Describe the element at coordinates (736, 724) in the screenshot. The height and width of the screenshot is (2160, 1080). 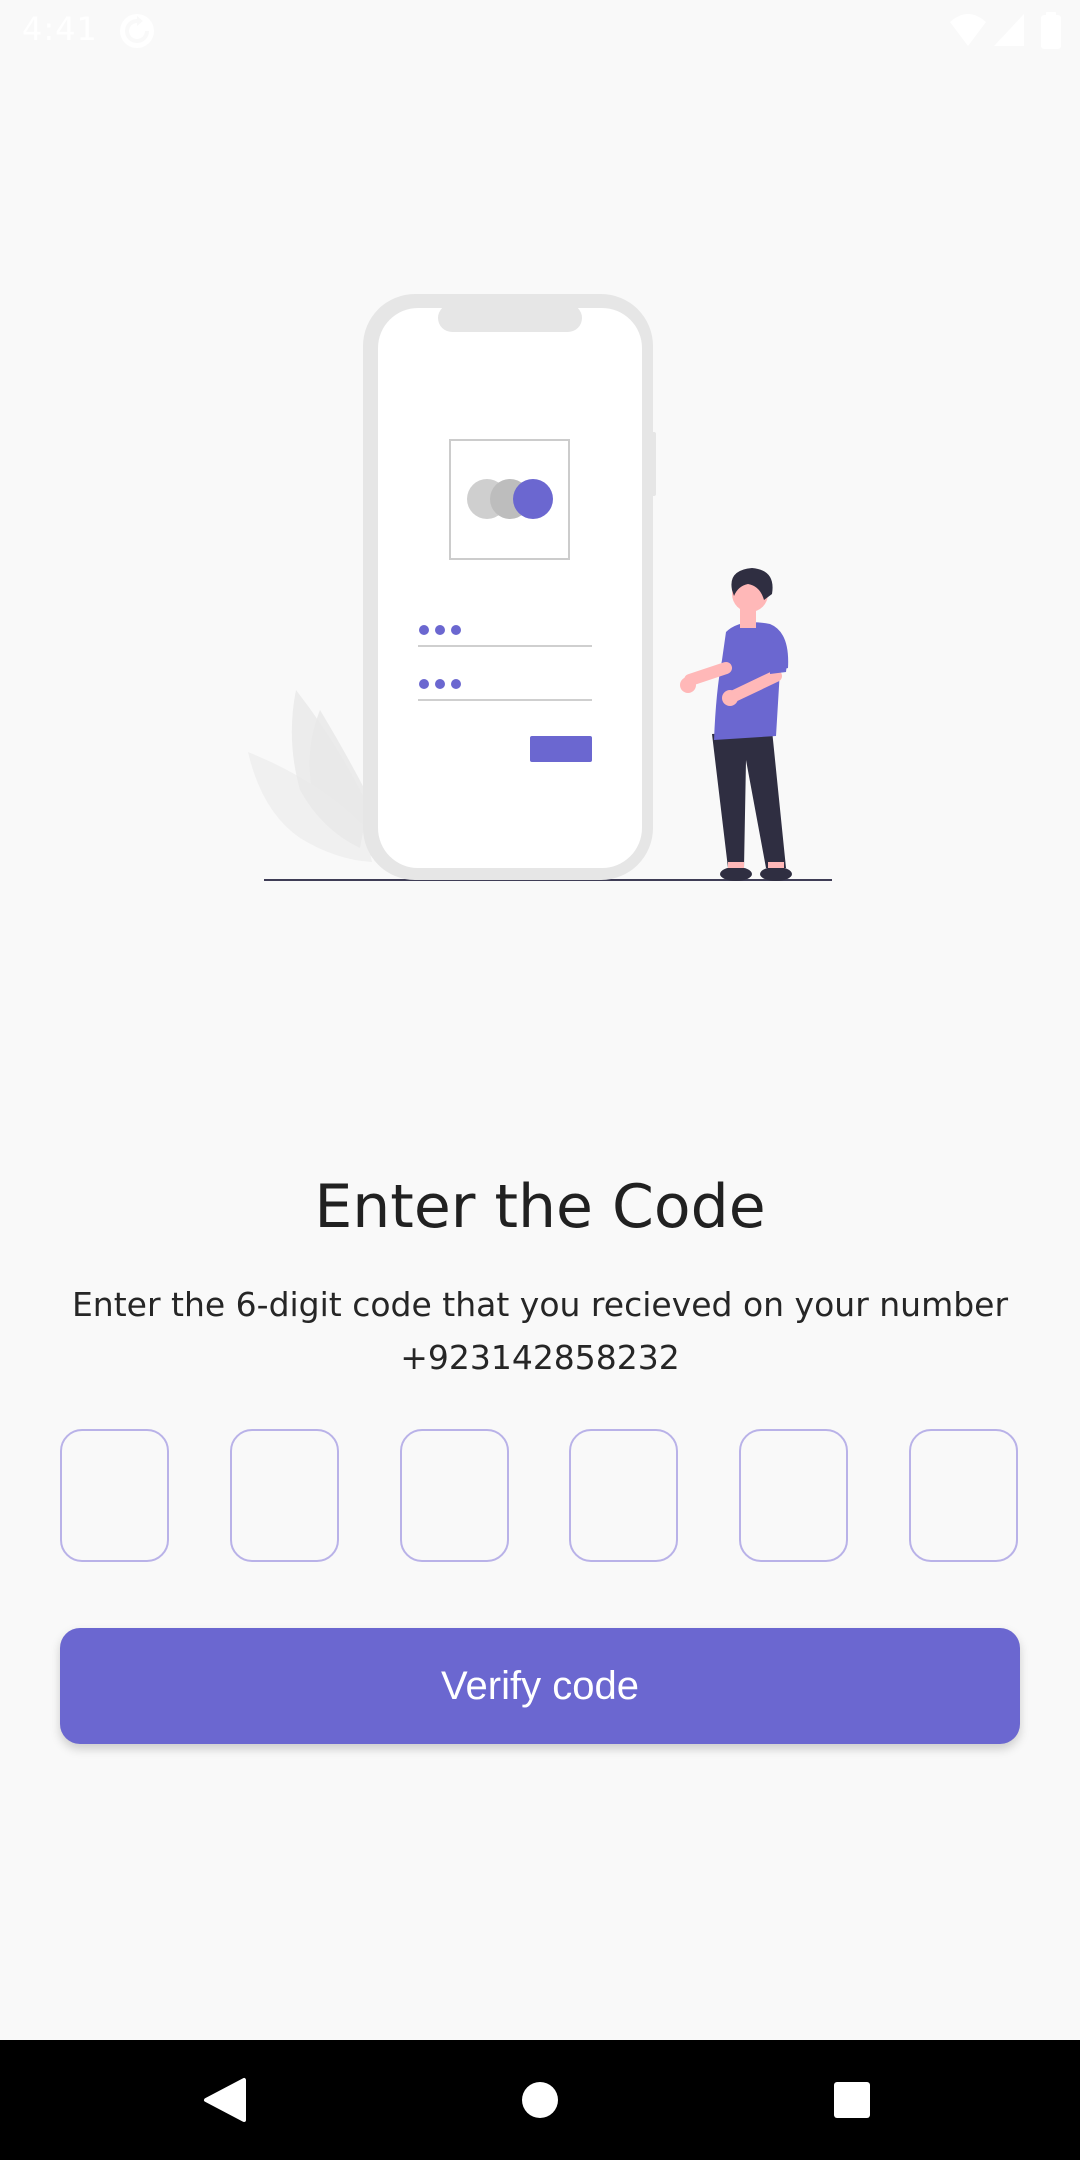
I see `person-figure` at that location.